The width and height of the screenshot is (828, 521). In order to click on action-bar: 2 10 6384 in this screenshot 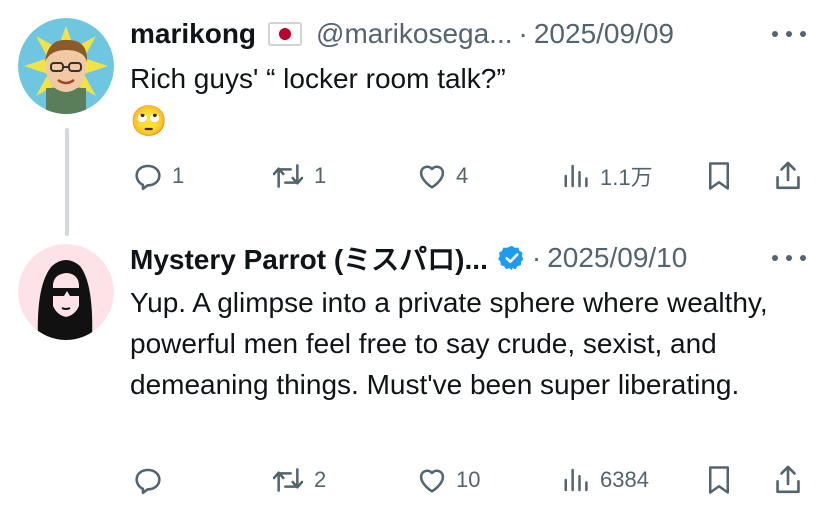, I will do `click(414, 480)`.